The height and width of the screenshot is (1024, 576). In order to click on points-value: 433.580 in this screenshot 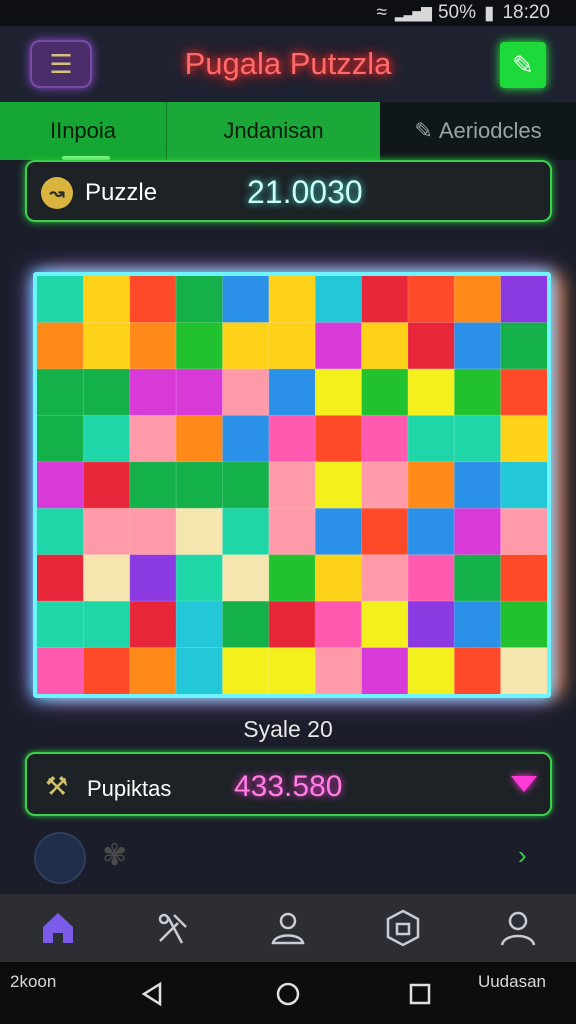, I will do `click(288, 786)`.